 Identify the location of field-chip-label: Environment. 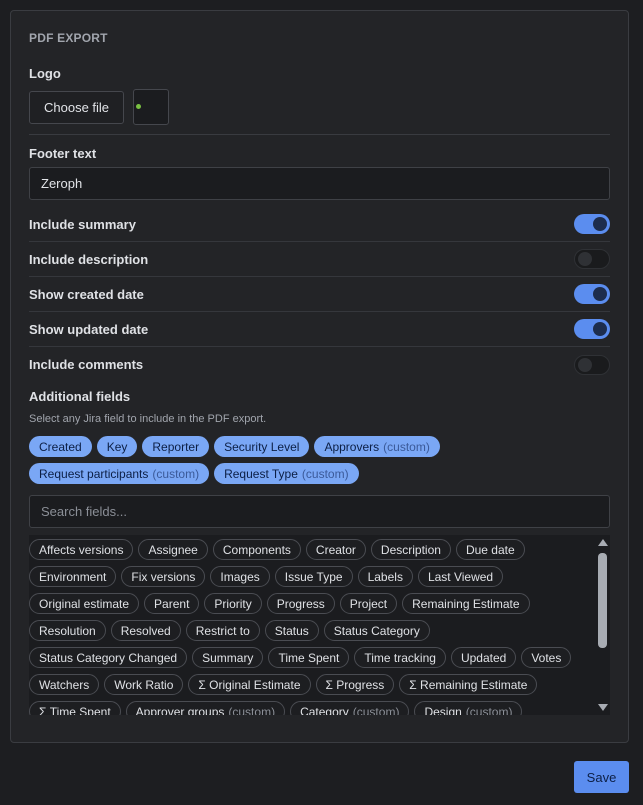
(73, 576).